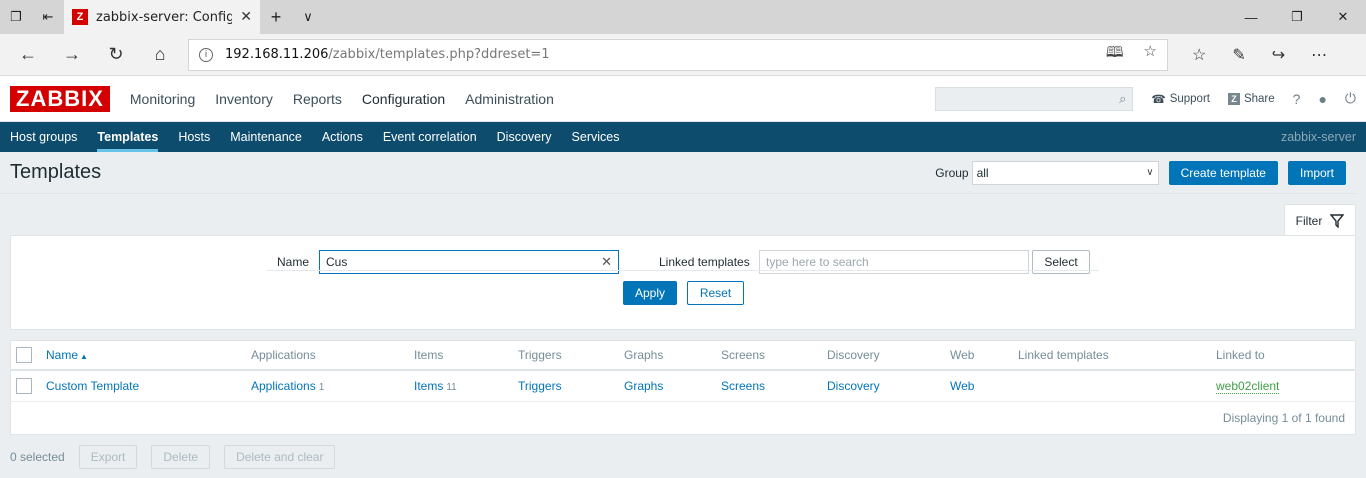 This screenshot has width=1366, height=478. What do you see at coordinates (206, 54) in the screenshot?
I see `site-info-icon: i` at bounding box center [206, 54].